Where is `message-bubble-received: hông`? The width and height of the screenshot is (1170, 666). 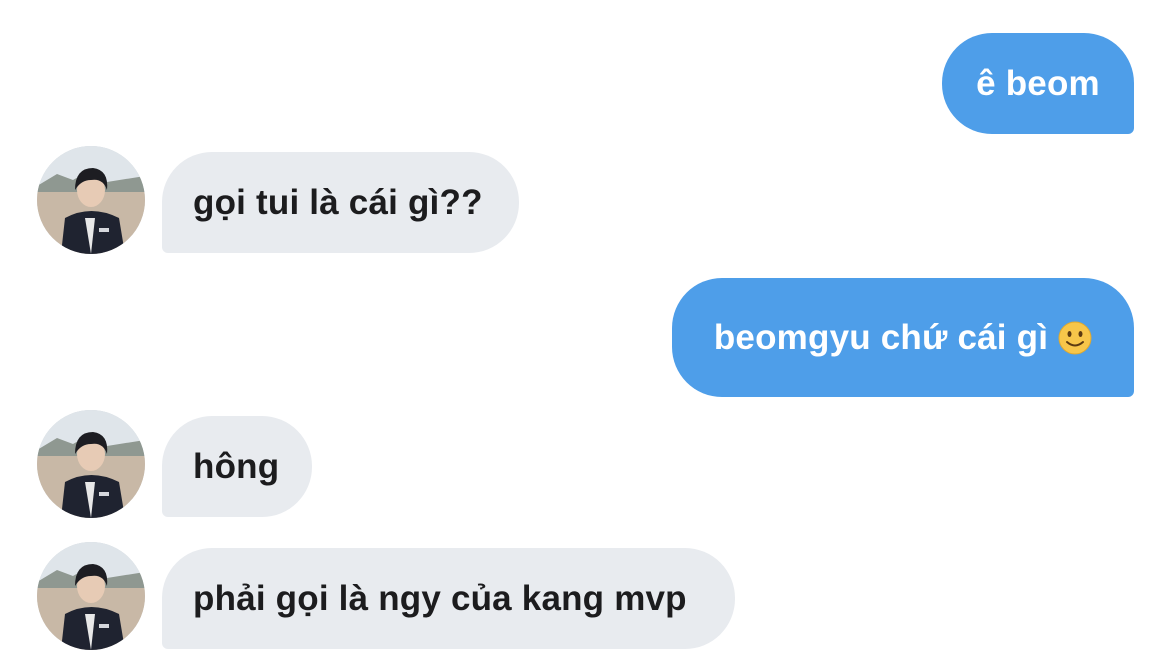 message-bubble-received: hông is located at coordinates (237, 466).